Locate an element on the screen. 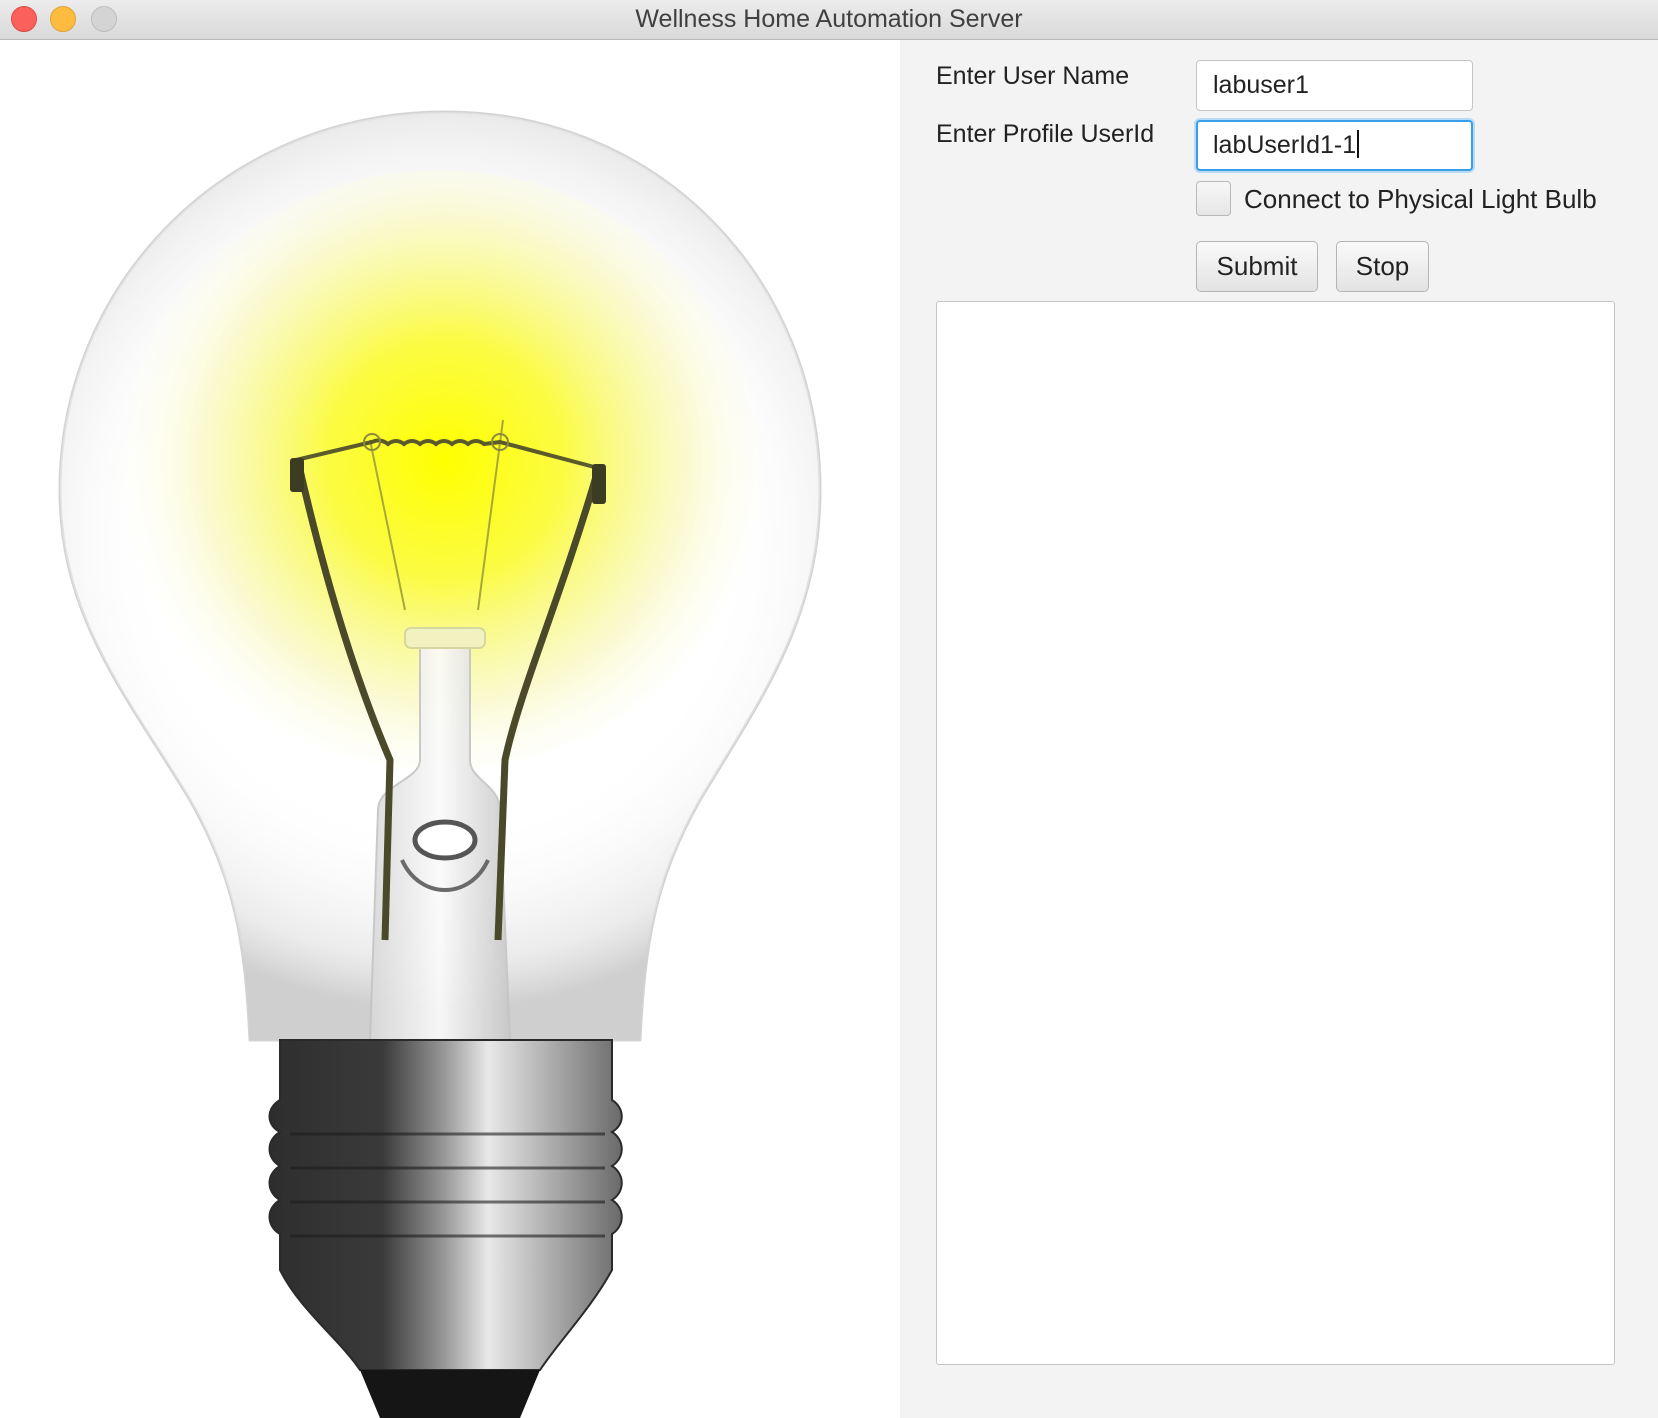  window-title: Wellness Home Automation Server is located at coordinates (829, 19).